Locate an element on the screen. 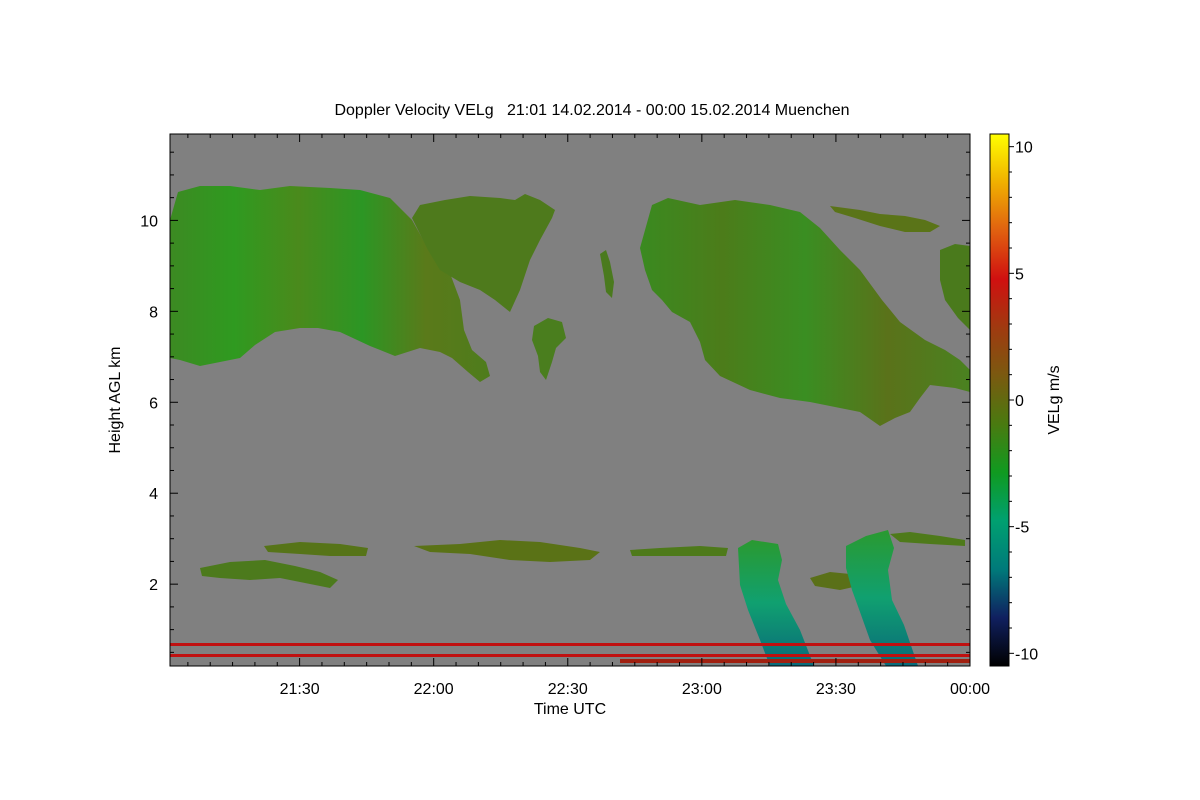 The height and width of the screenshot is (800, 1200). colorbar is located at coordinates (999, 400).